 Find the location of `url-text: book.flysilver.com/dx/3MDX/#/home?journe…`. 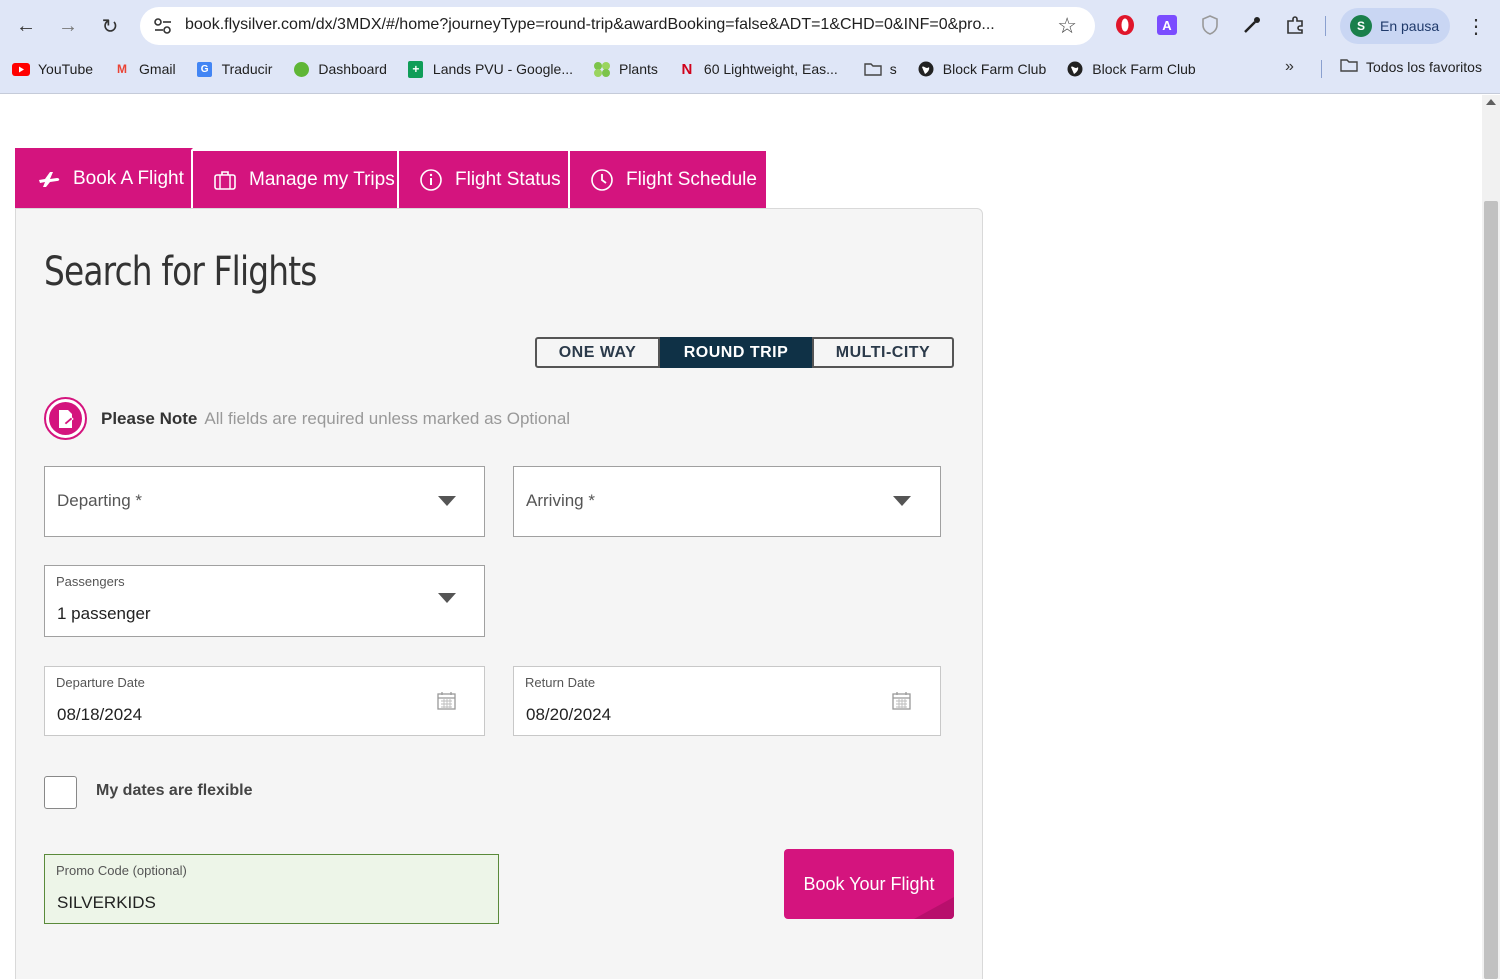

url-text: book.flysilver.com/dx/3MDX/#/home?journe… is located at coordinates (612, 25).